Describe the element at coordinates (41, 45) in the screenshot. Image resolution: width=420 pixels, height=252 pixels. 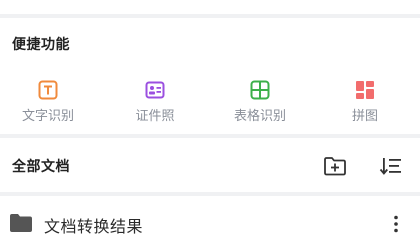
I see `quick-actions-title: 便捷功能` at that location.